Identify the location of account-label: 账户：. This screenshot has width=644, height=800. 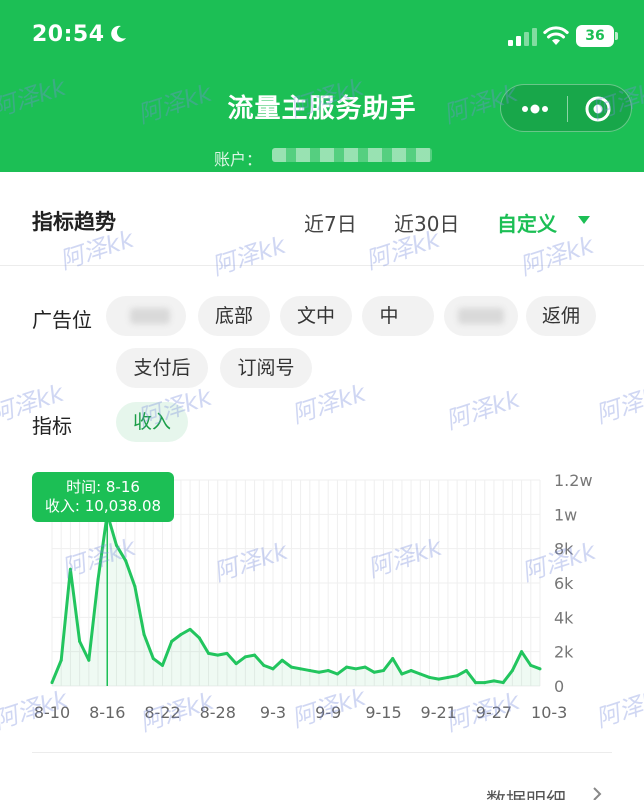
(238, 159).